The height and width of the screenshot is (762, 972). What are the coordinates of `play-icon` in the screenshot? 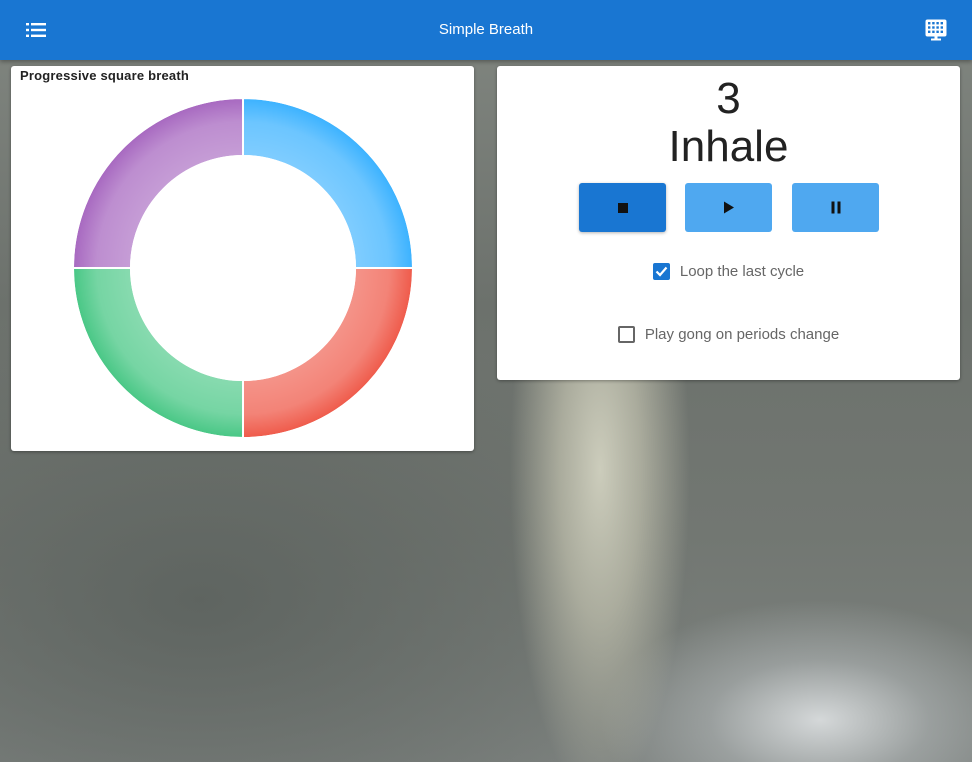 It's located at (728, 207).